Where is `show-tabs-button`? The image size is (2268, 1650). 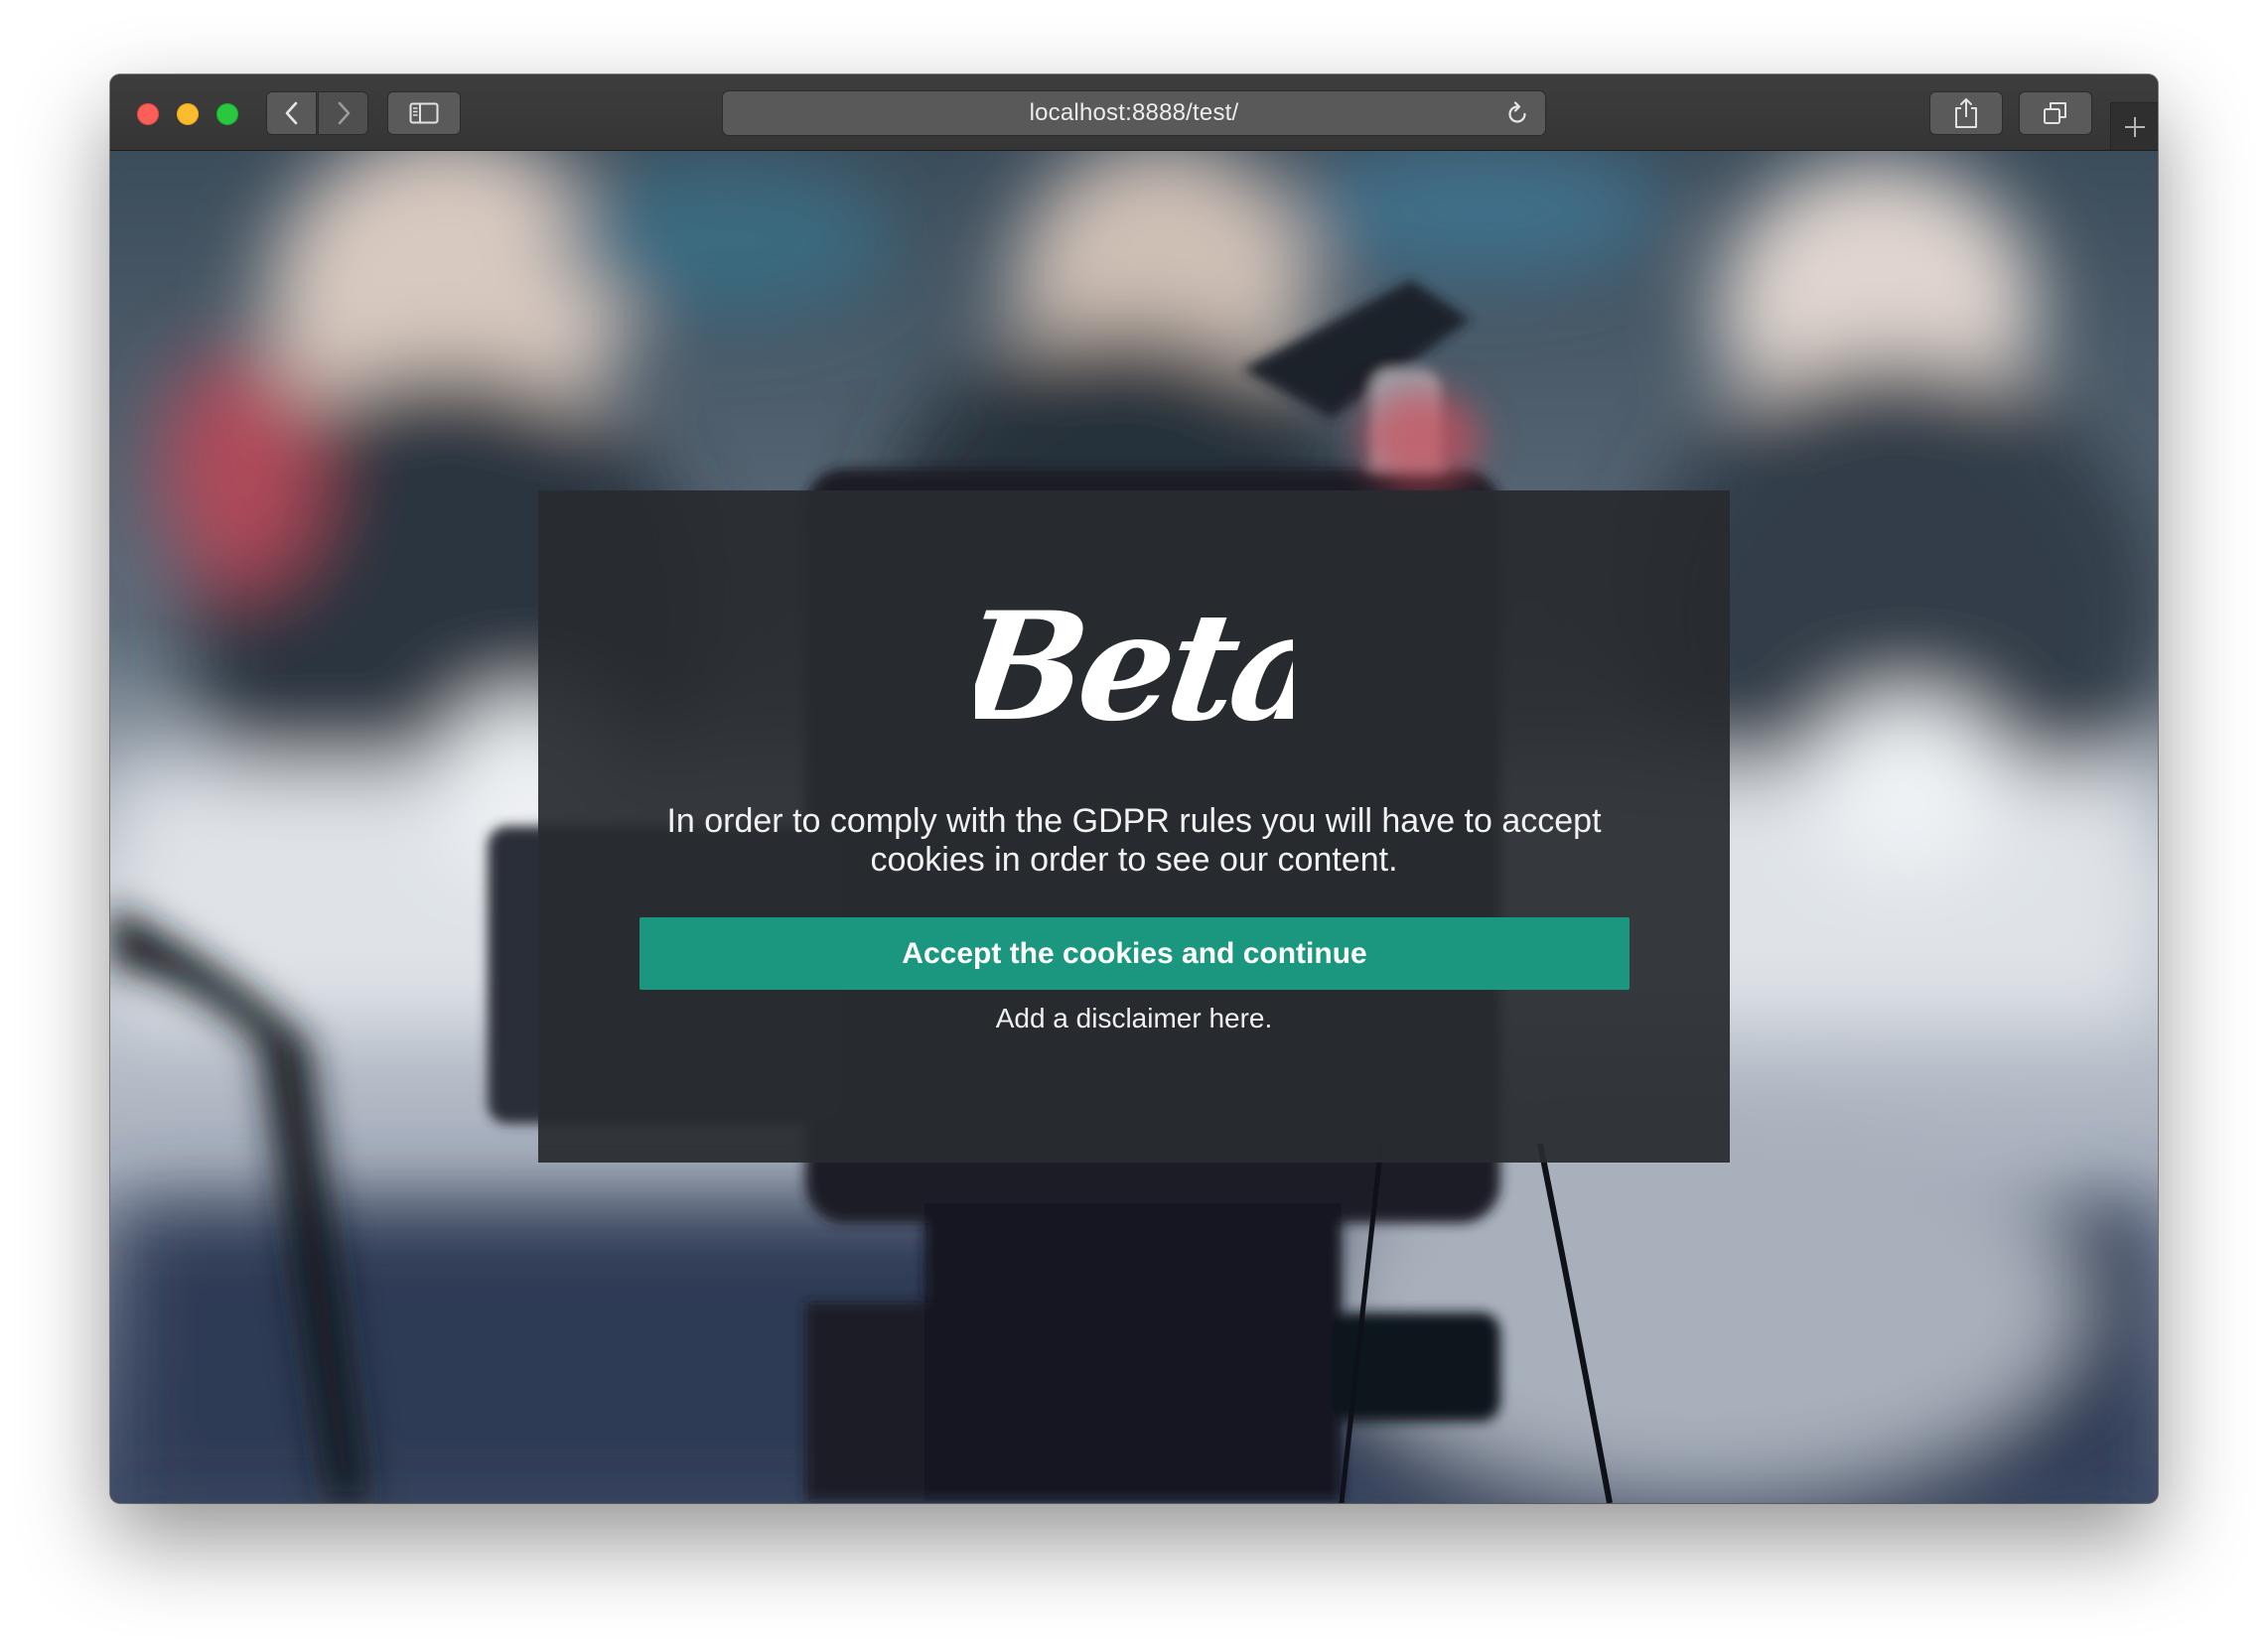 show-tabs-button is located at coordinates (2055, 113).